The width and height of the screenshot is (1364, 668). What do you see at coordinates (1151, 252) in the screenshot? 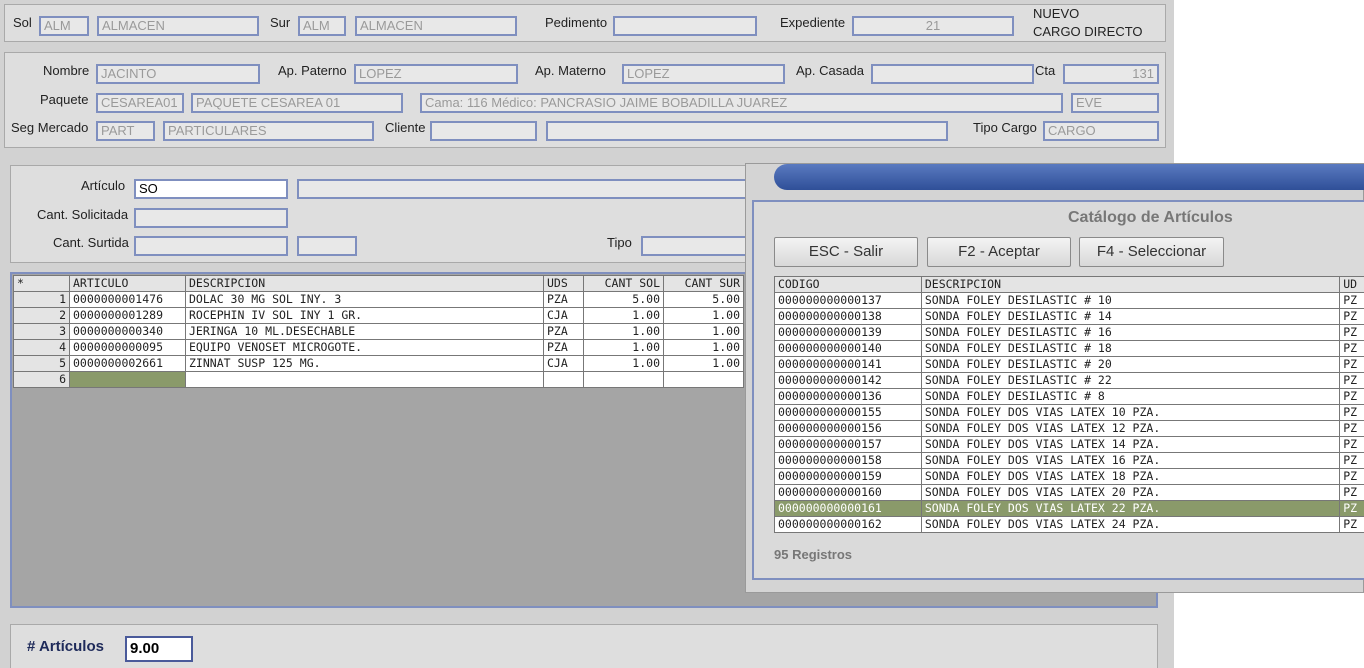
I see `f4-seleccionar-button: F4 - Seleccionar` at bounding box center [1151, 252].